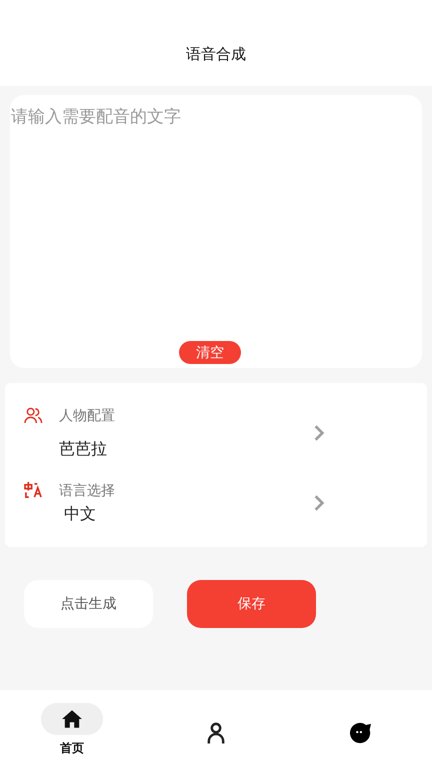  What do you see at coordinates (216, 503) in the screenshot?
I see `setting-row: 语言选择 中文` at bounding box center [216, 503].